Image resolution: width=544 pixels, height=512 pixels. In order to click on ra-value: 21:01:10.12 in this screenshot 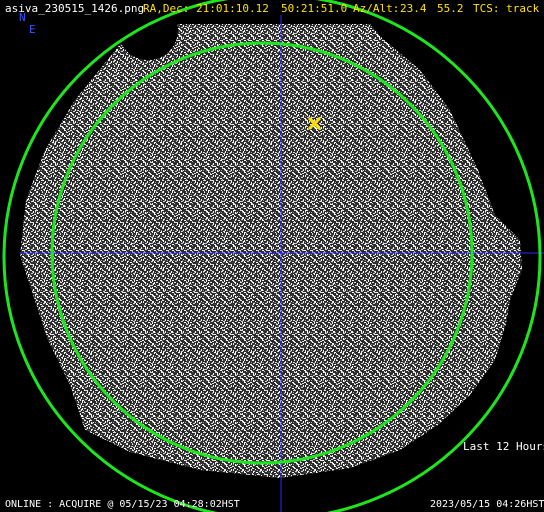, I will do `click(232, 8)`.